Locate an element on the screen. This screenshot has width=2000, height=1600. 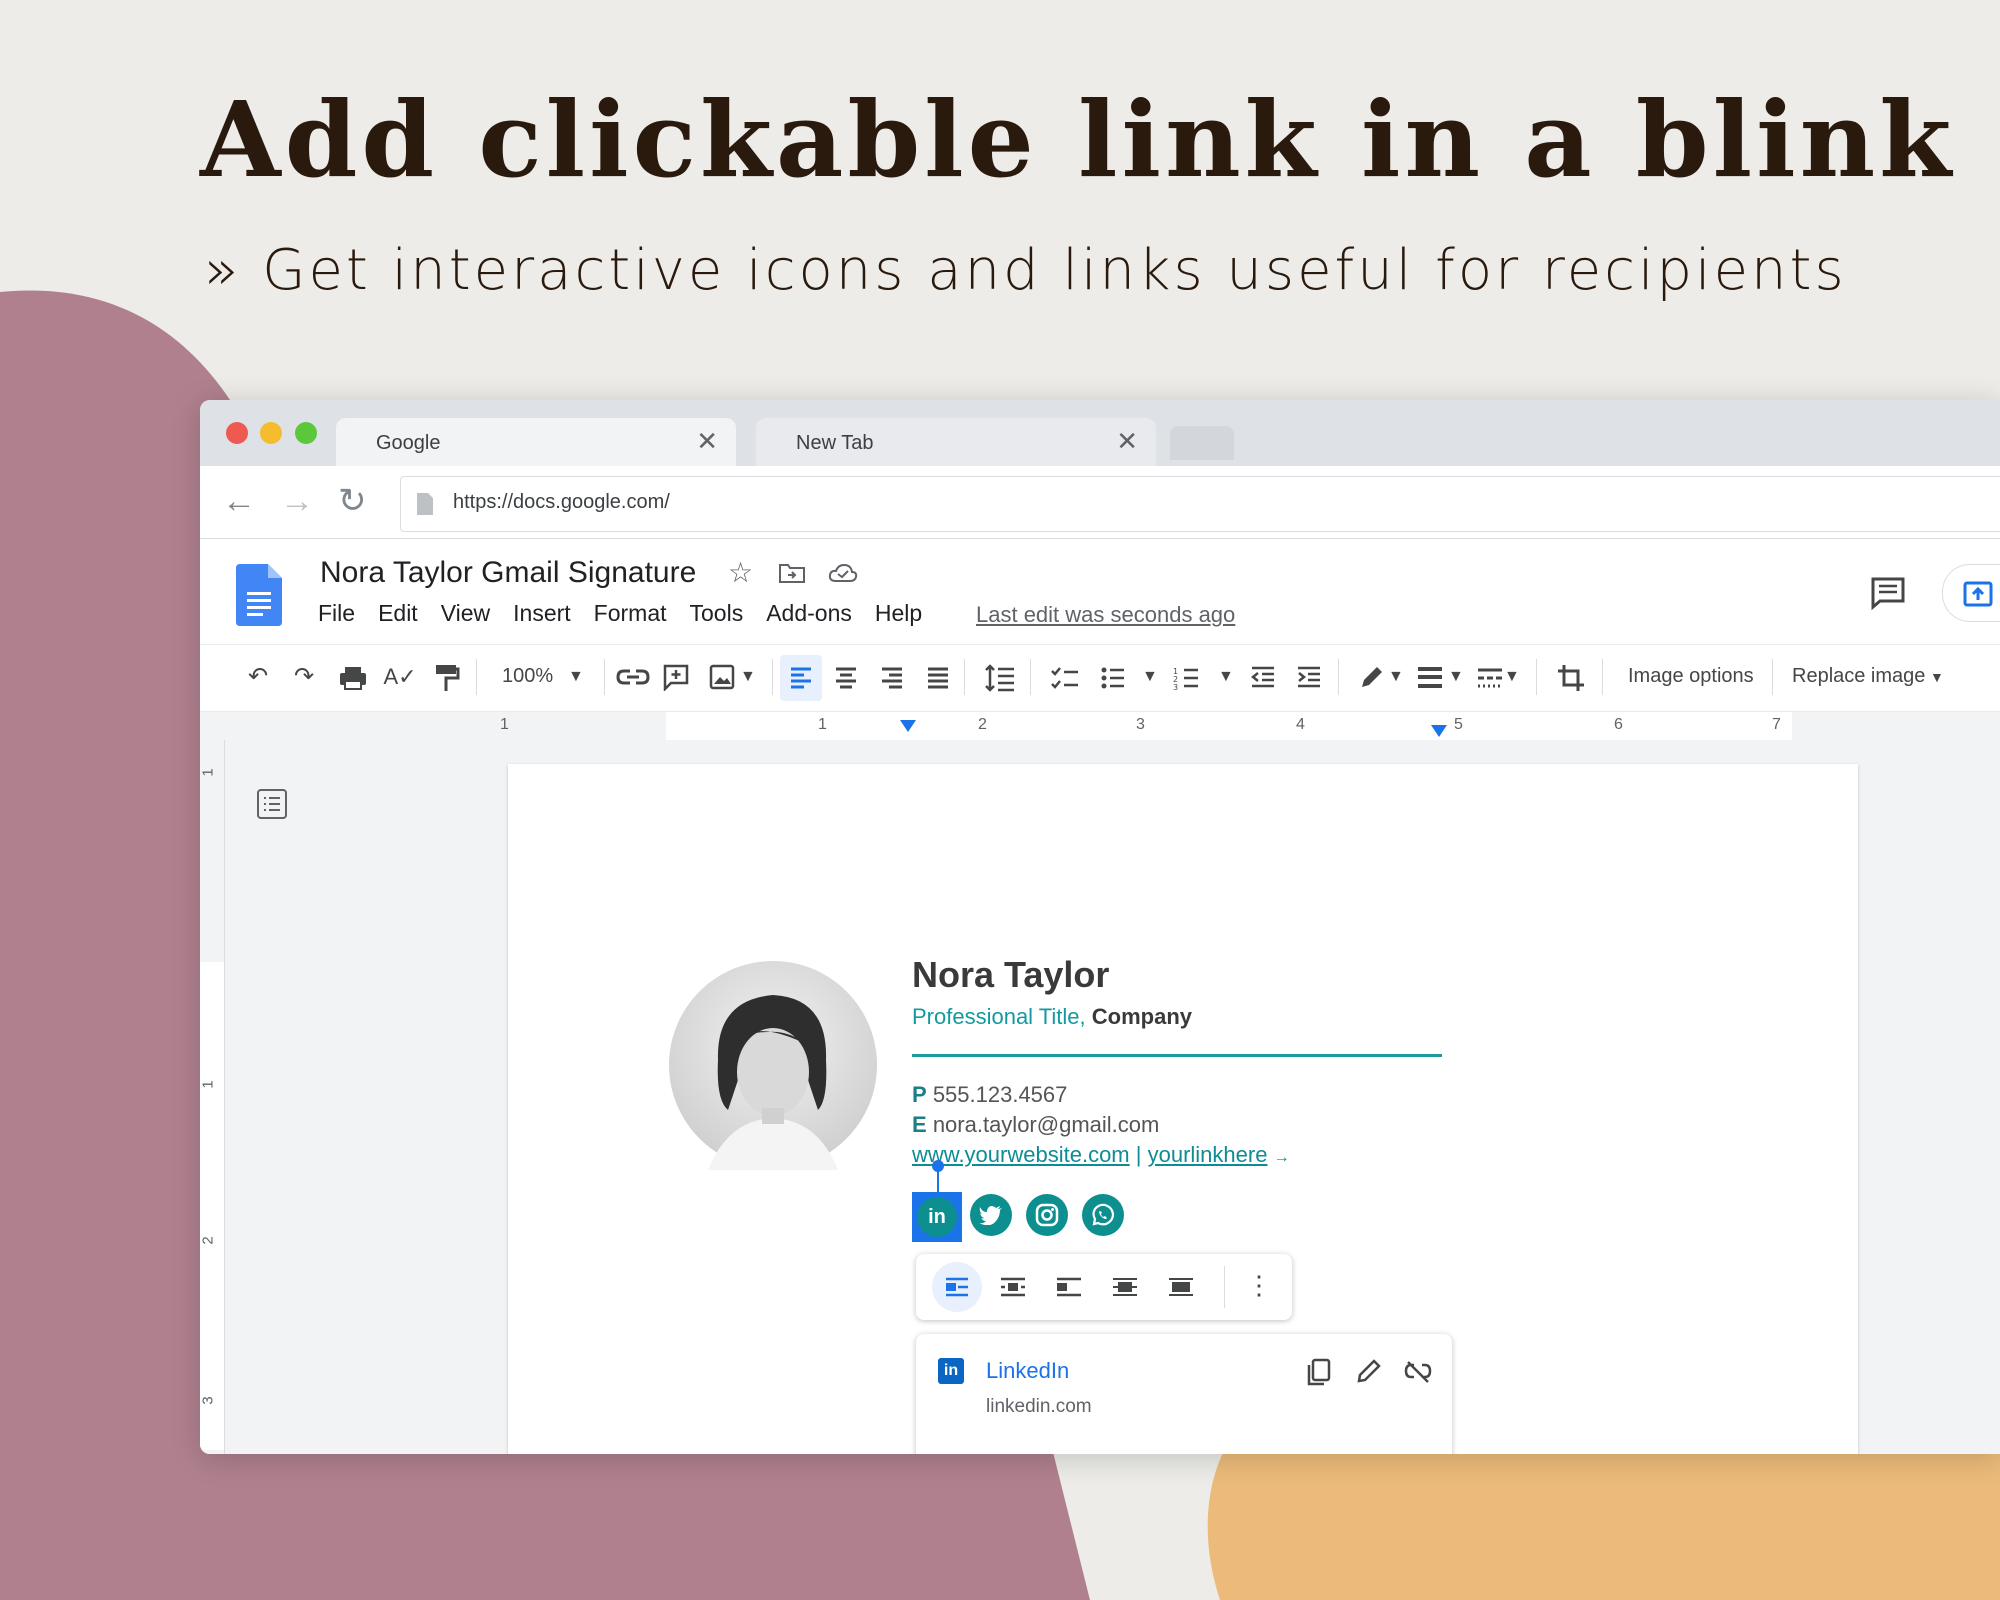
right-indent-marker-icon is located at coordinates (1439, 731).